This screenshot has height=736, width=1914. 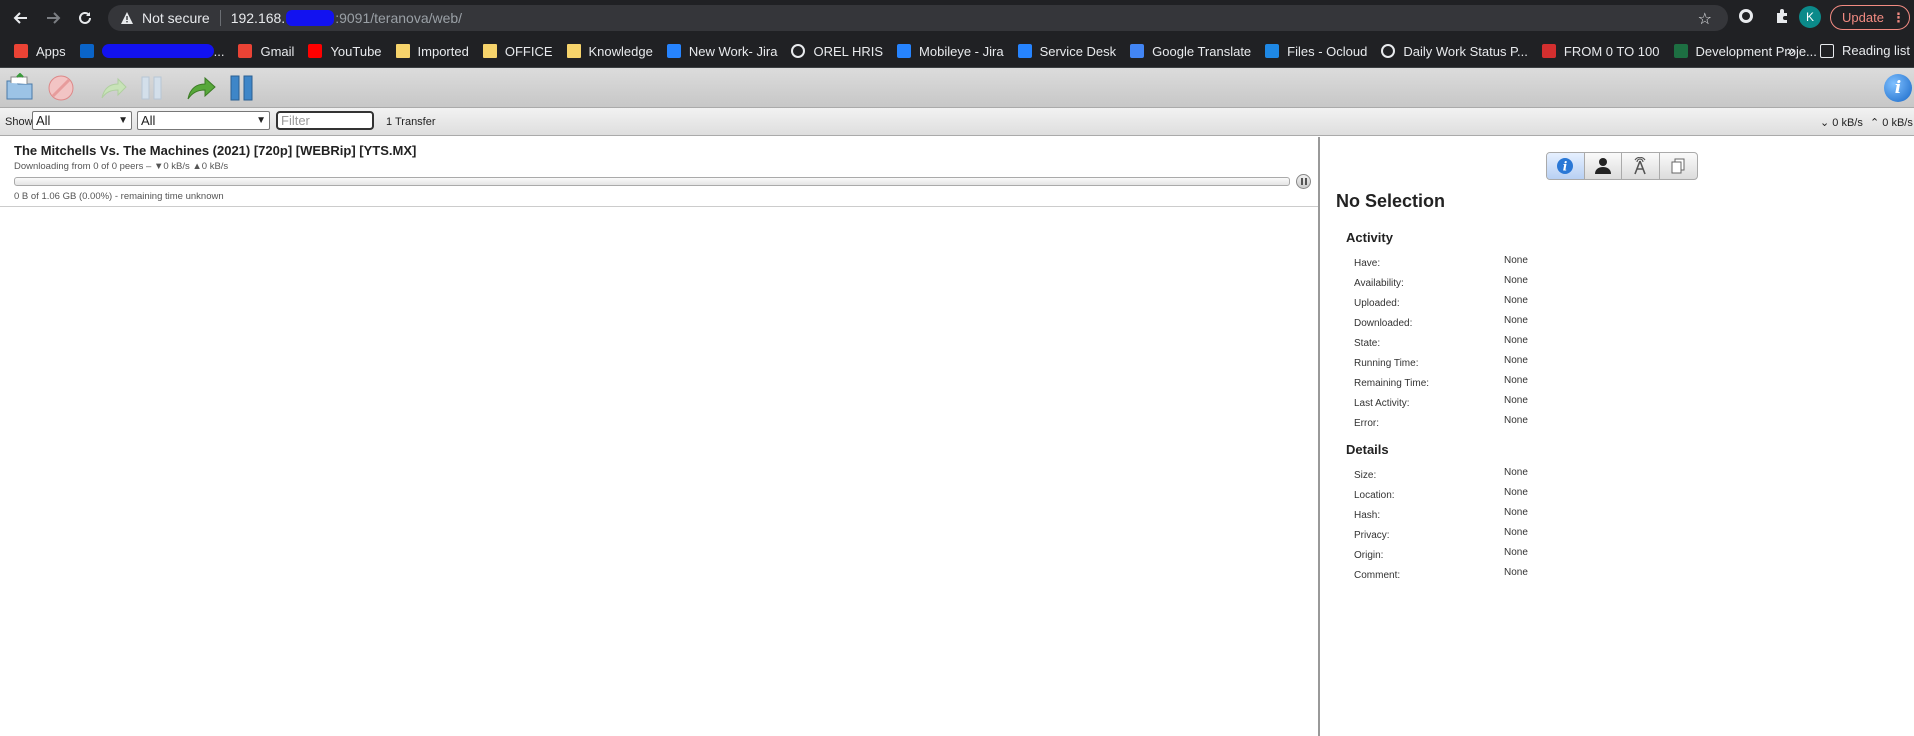 I want to click on bookmark-label: OREL HRIS, so click(x=848, y=51).